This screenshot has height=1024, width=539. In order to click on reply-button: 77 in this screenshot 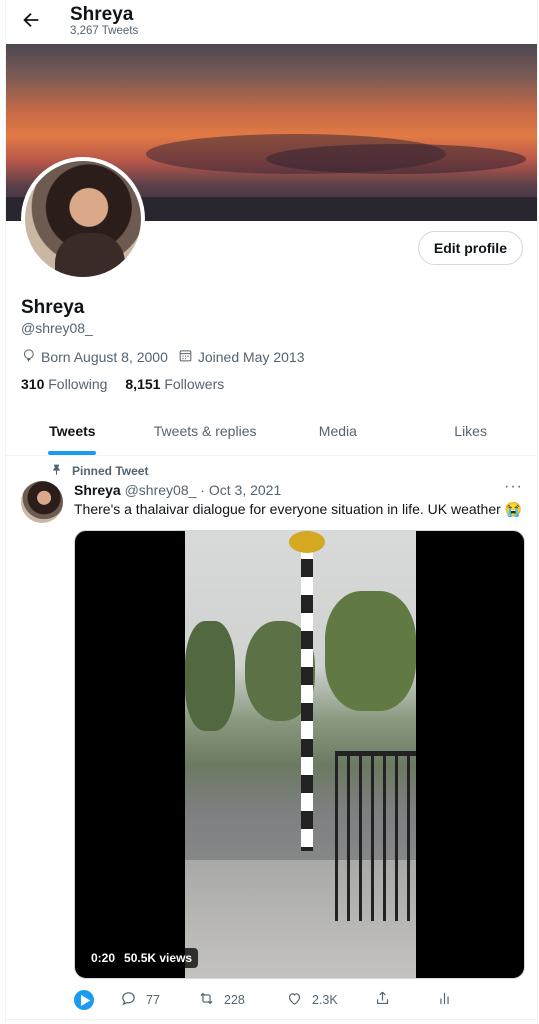, I will do `click(159, 1000)`.